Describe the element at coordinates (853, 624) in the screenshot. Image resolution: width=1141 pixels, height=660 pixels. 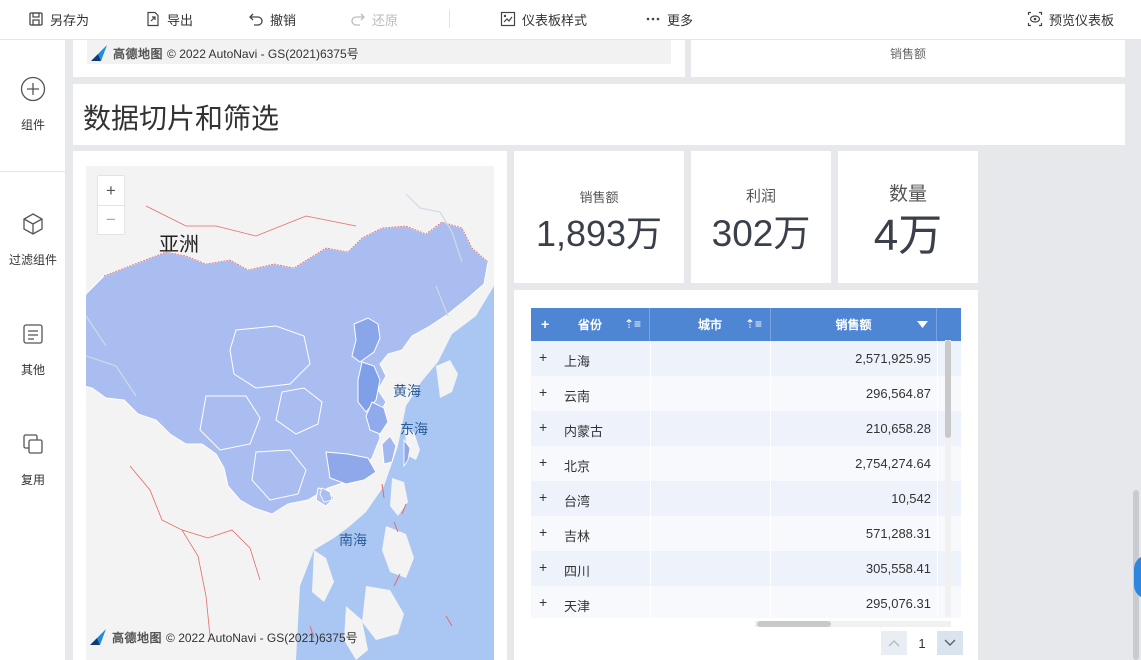
I see `table-horizontal-scrollbar` at that location.